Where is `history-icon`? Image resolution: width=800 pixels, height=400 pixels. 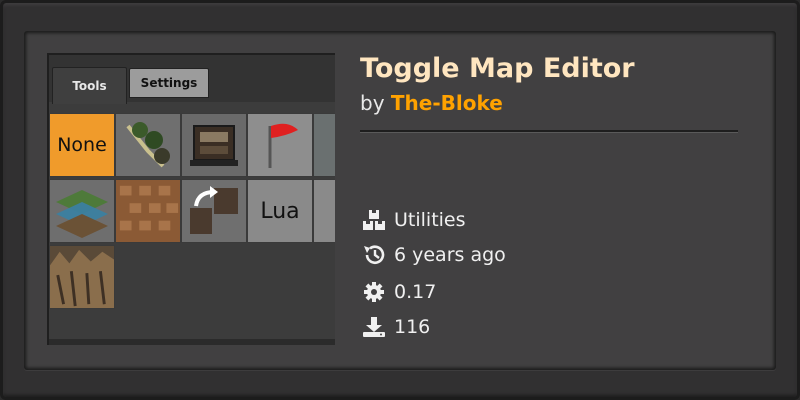
history-icon is located at coordinates (375, 255).